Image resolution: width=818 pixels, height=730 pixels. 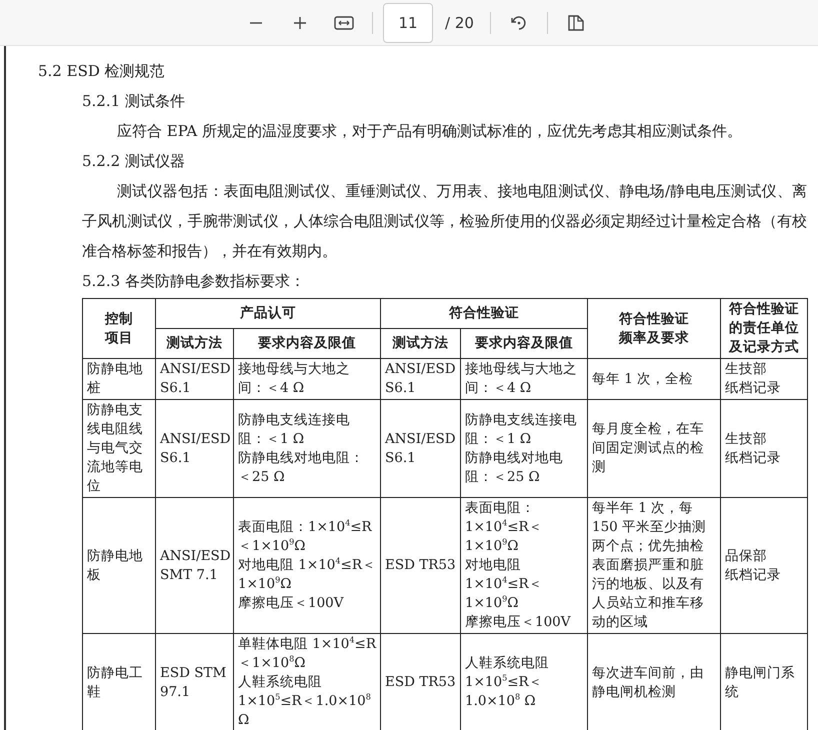 I want to click on table-cell: ESD TR53, so click(x=420, y=566).